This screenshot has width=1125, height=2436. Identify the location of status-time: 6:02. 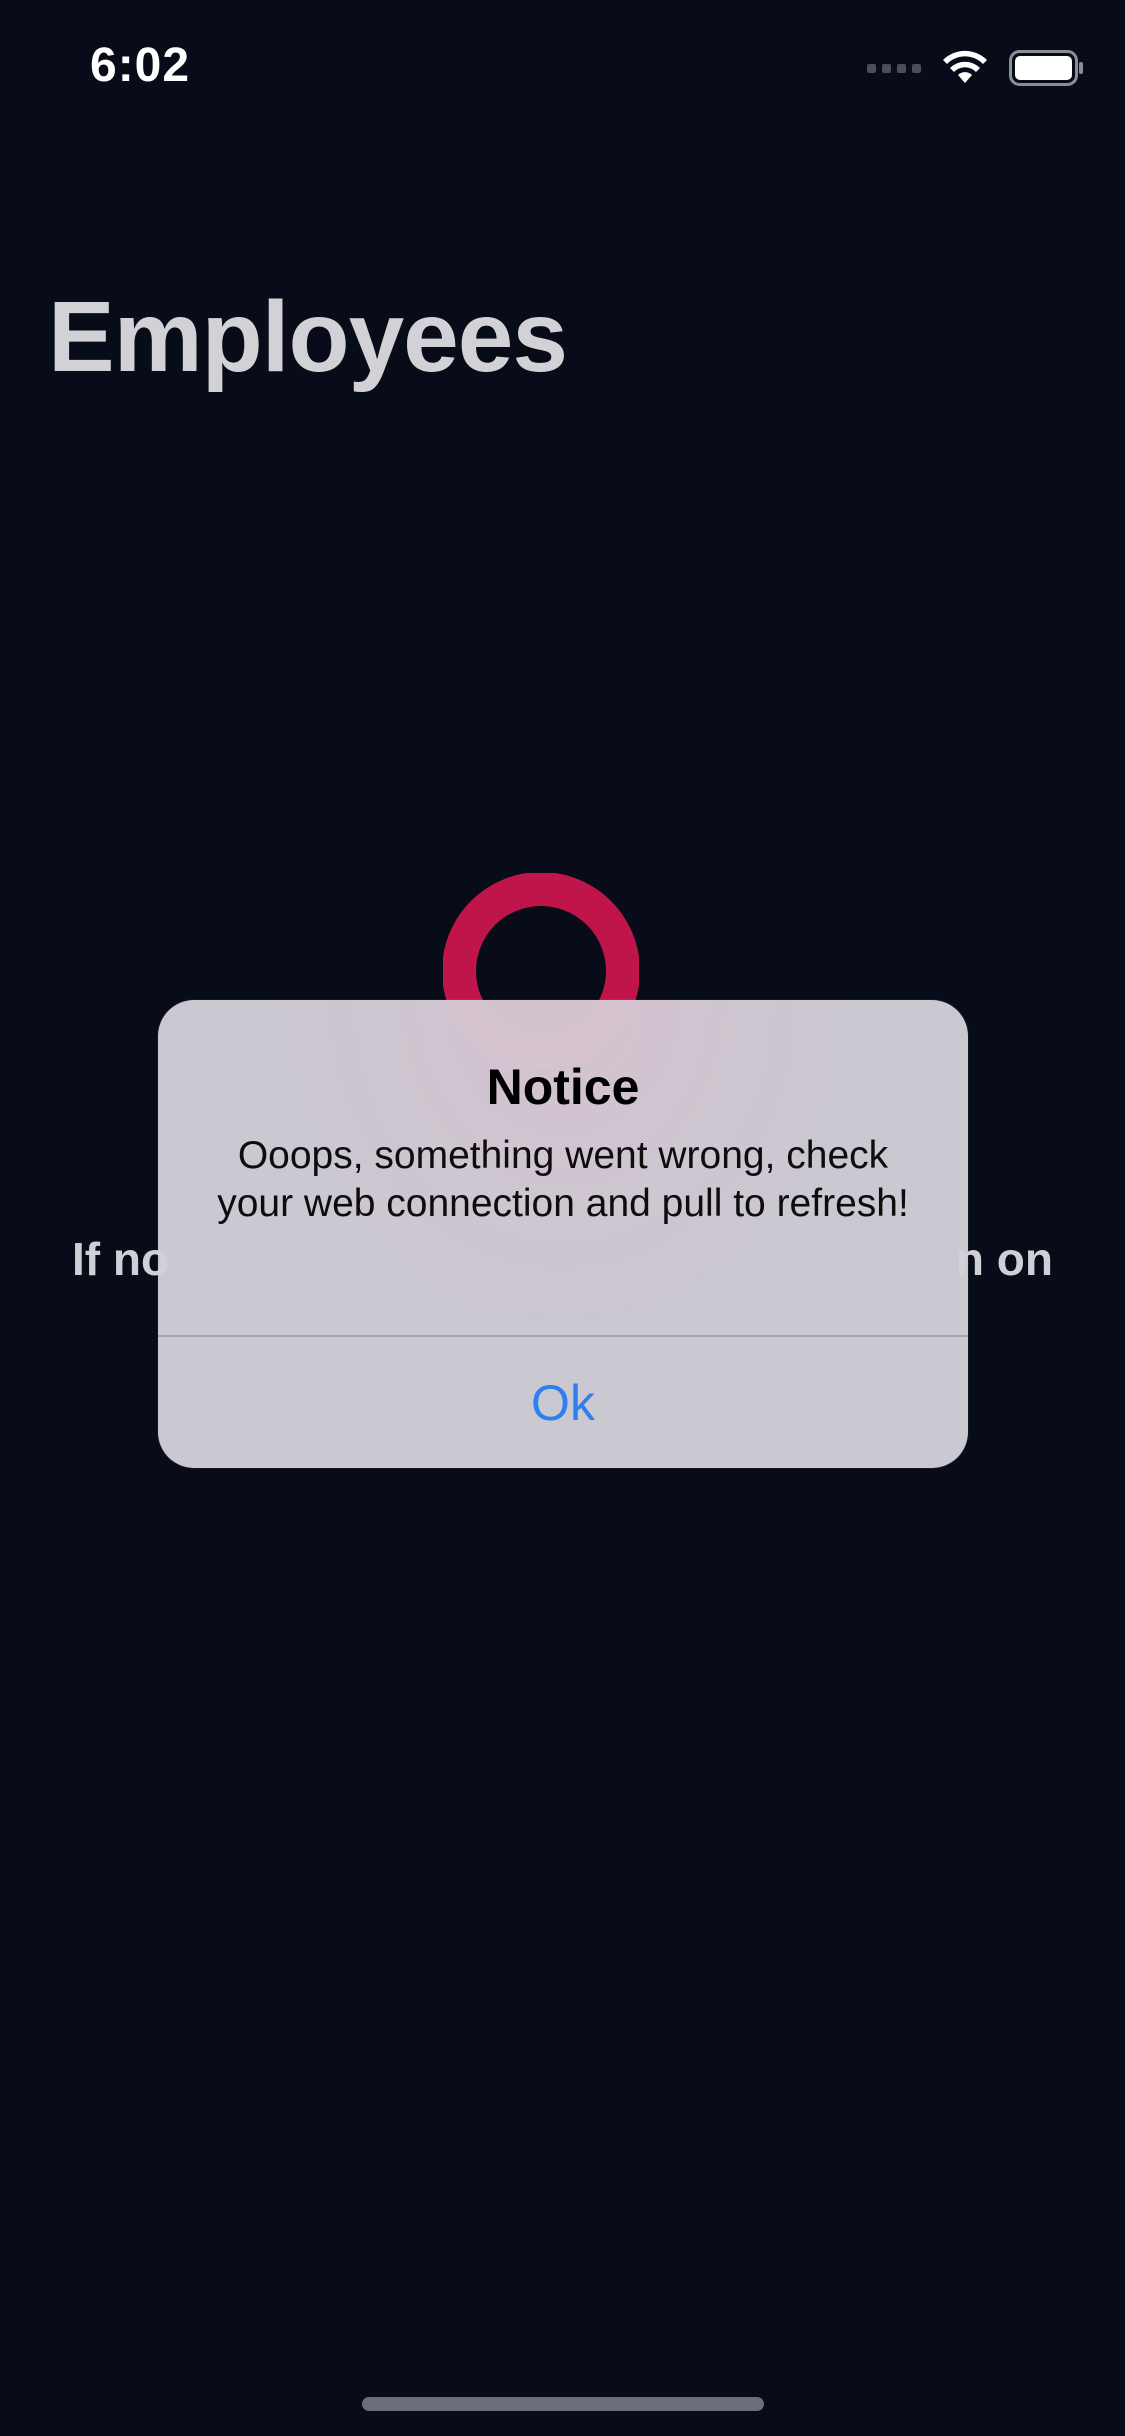
(140, 65).